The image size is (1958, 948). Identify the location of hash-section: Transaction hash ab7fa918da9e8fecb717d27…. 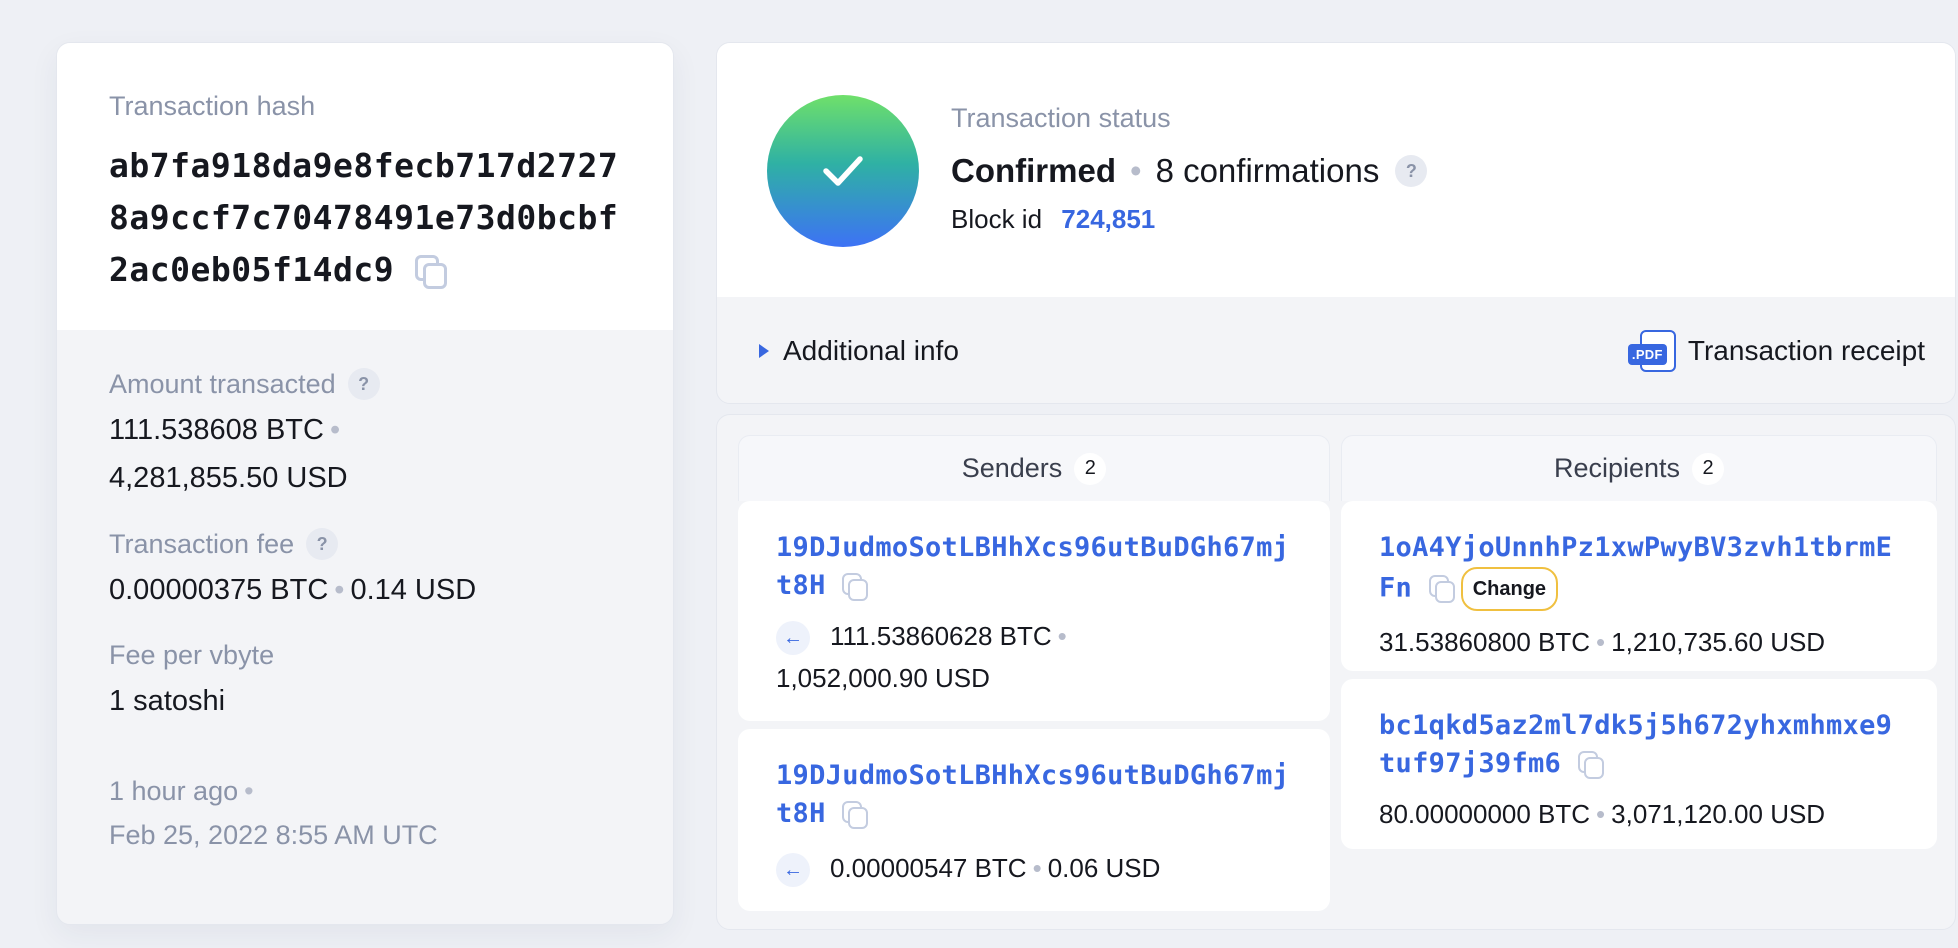
(365, 186).